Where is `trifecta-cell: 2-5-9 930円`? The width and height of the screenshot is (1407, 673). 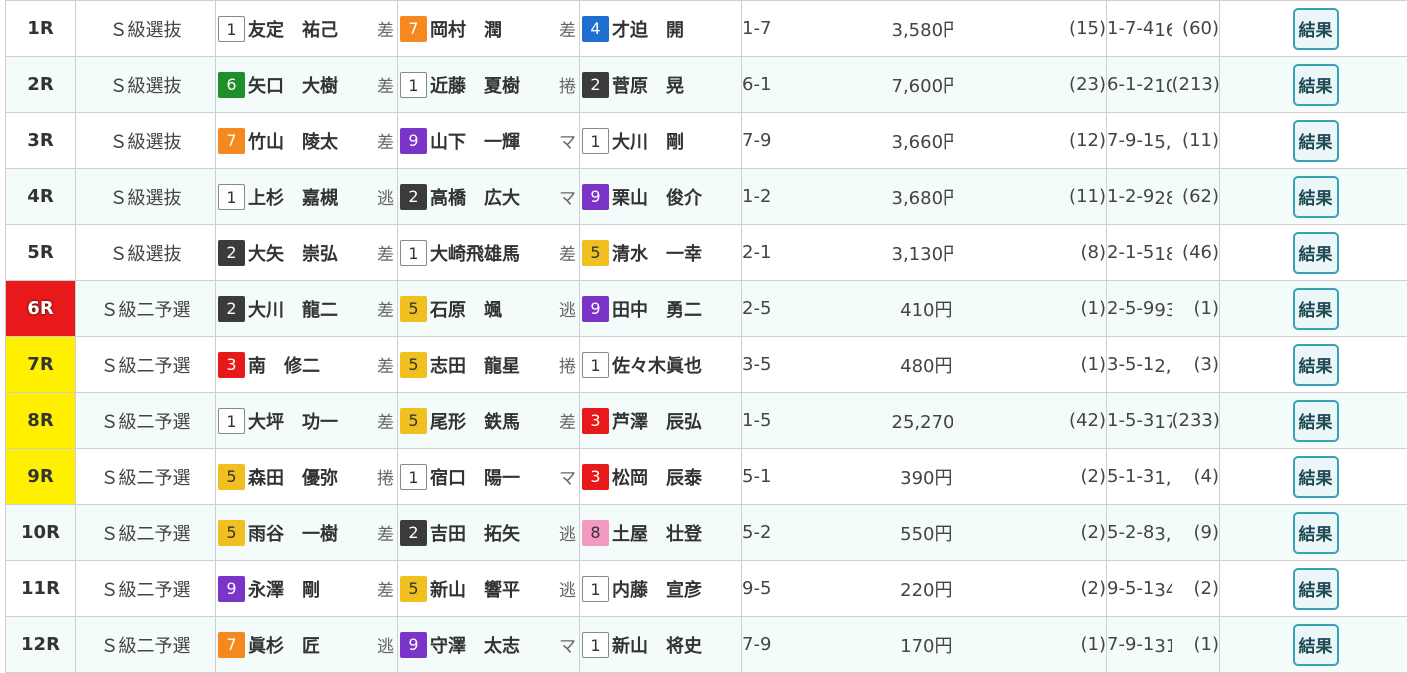 trifecta-cell: 2-5-9 930円 is located at coordinates (1139, 309).